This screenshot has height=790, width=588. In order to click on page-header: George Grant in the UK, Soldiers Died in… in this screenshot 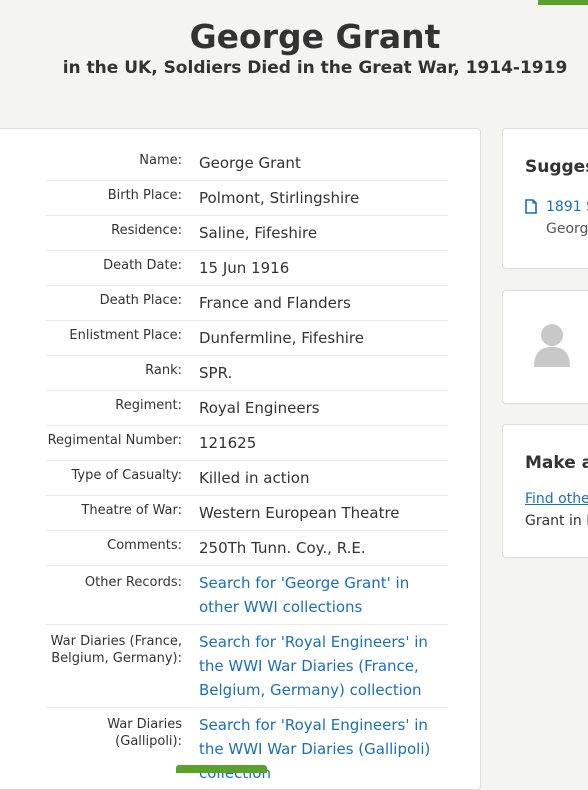, I will do `click(294, 48)`.